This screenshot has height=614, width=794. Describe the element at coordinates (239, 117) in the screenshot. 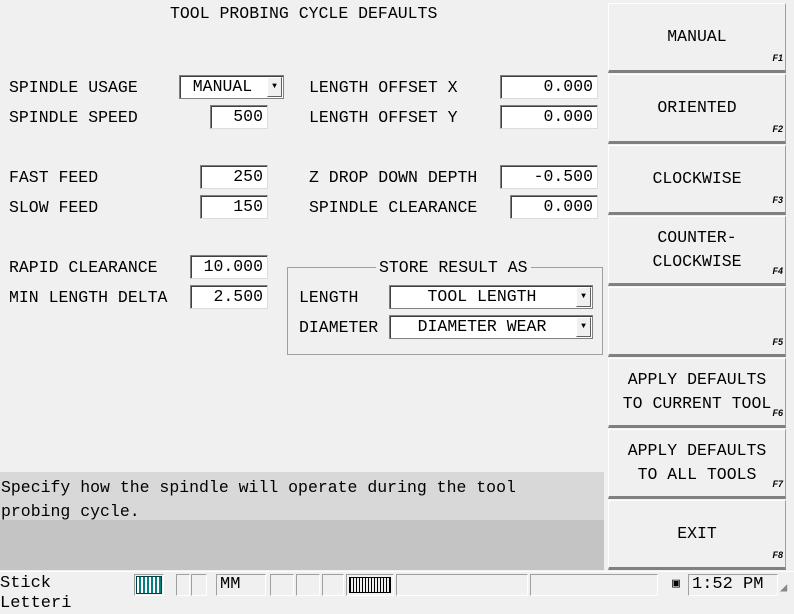

I see `spindle-speed-input: 500` at that location.